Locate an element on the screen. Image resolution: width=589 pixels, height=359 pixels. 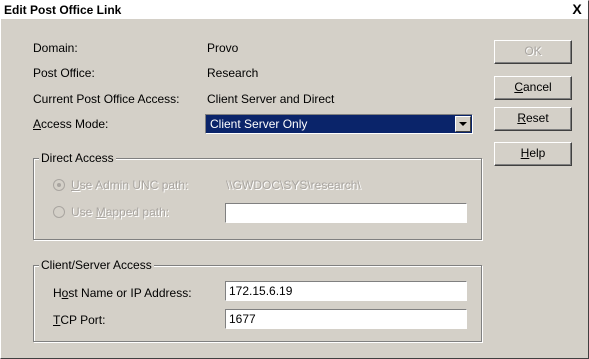
post-office-value: Research is located at coordinates (233, 73).